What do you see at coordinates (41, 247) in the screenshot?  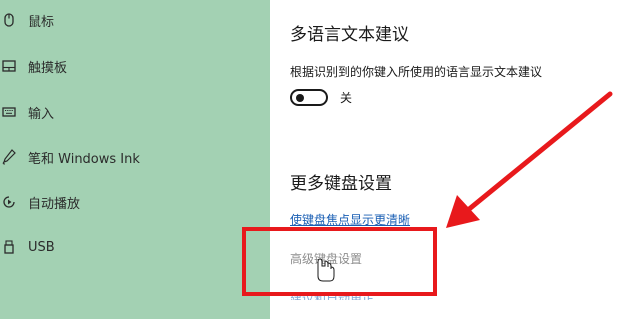 I see `sidebar-item-label: USB` at bounding box center [41, 247].